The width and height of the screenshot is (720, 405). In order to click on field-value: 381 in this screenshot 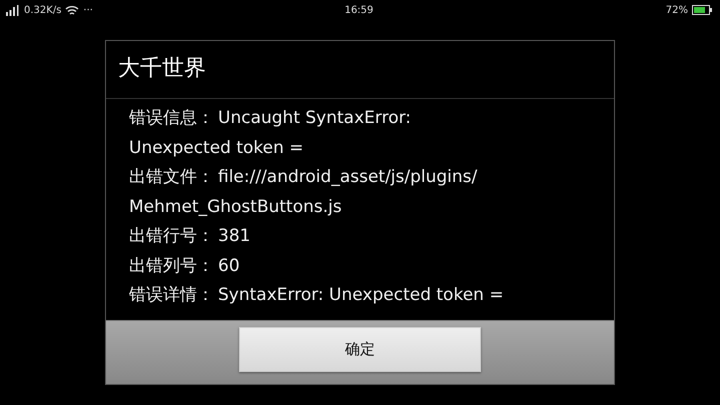, I will do `click(234, 236)`.